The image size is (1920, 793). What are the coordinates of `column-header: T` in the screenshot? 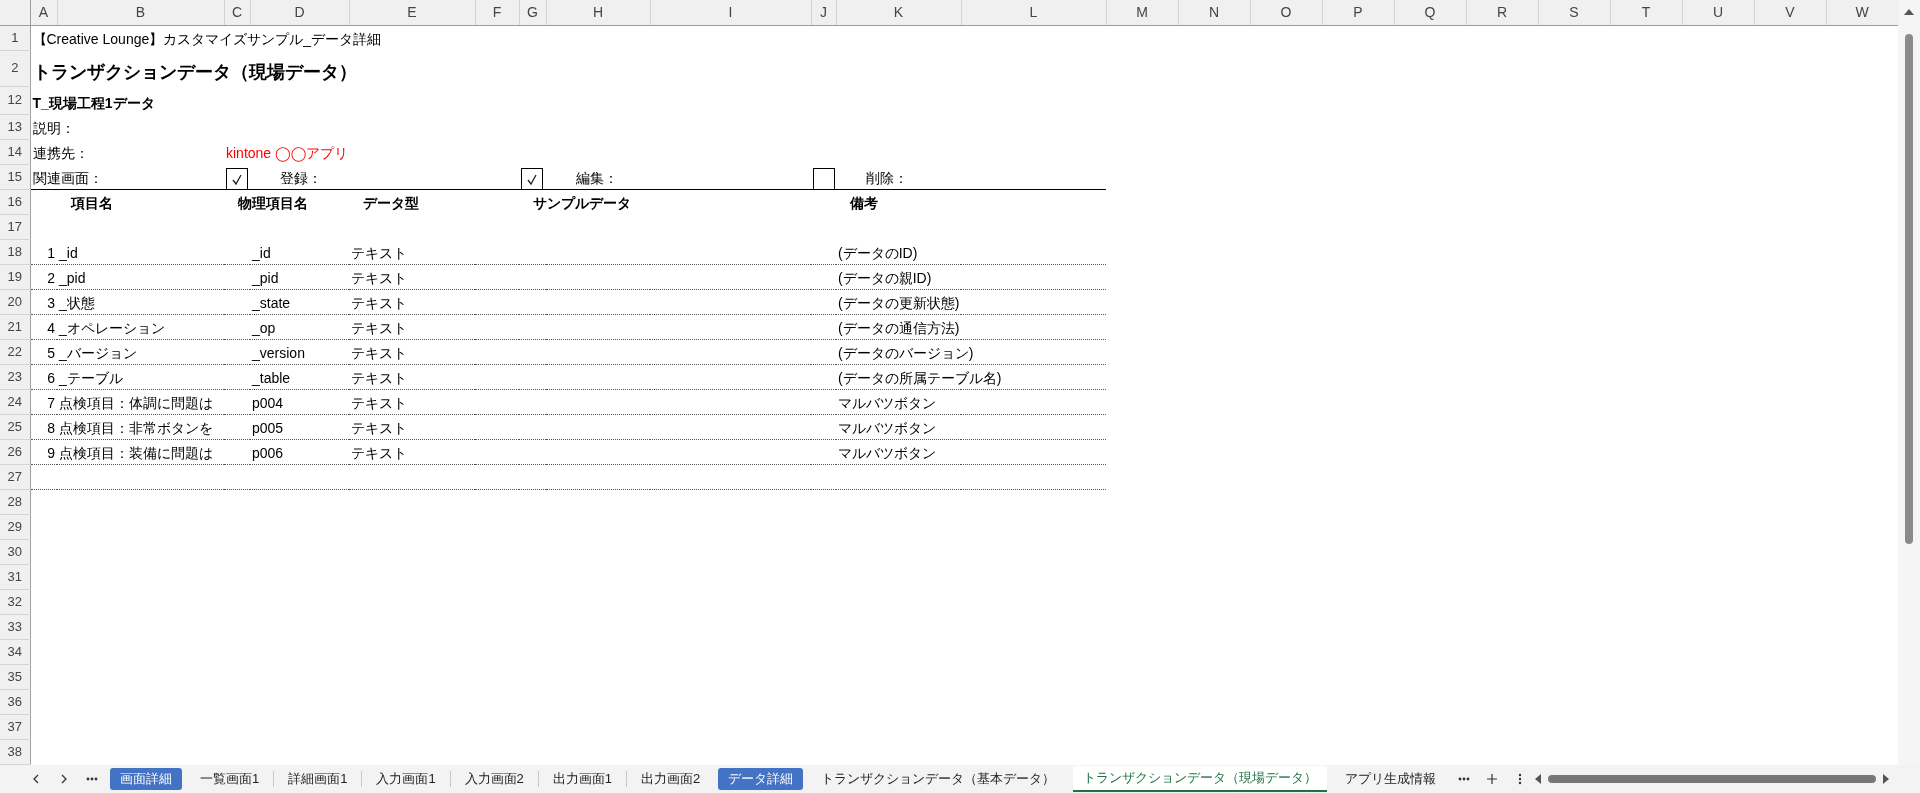 It's located at (1646, 12).